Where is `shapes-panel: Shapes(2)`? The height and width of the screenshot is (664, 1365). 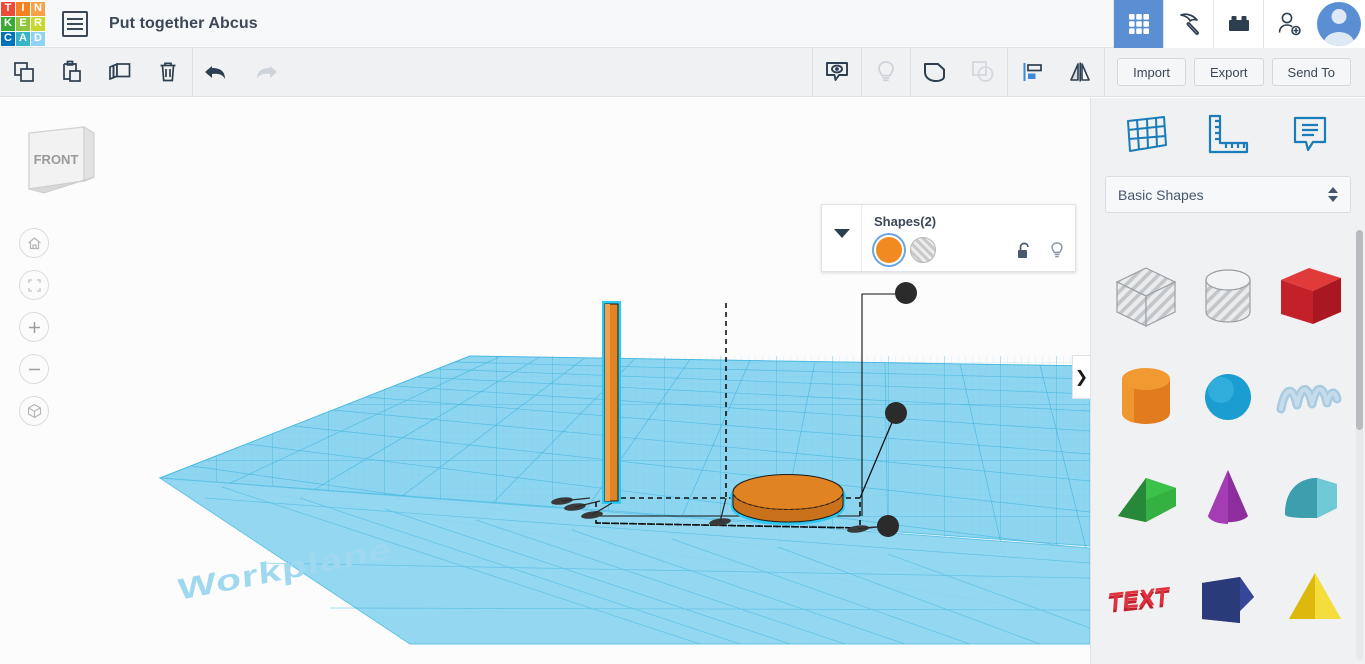
shapes-panel: Shapes(2) is located at coordinates (948, 238).